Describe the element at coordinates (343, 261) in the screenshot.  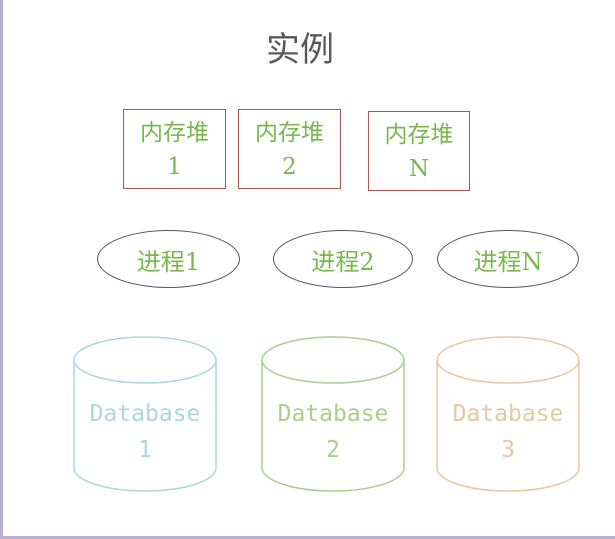
I see `process-label: 进程2` at that location.